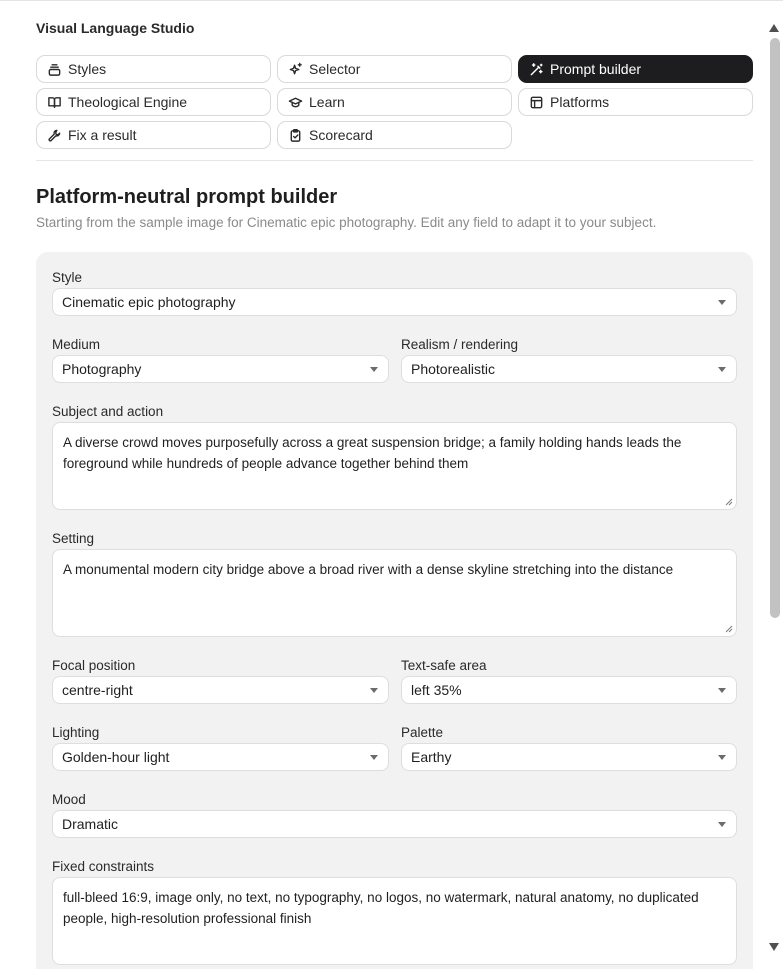  Describe the element at coordinates (116, 757) in the screenshot. I see `lighting-value: Golden-hour light` at that location.